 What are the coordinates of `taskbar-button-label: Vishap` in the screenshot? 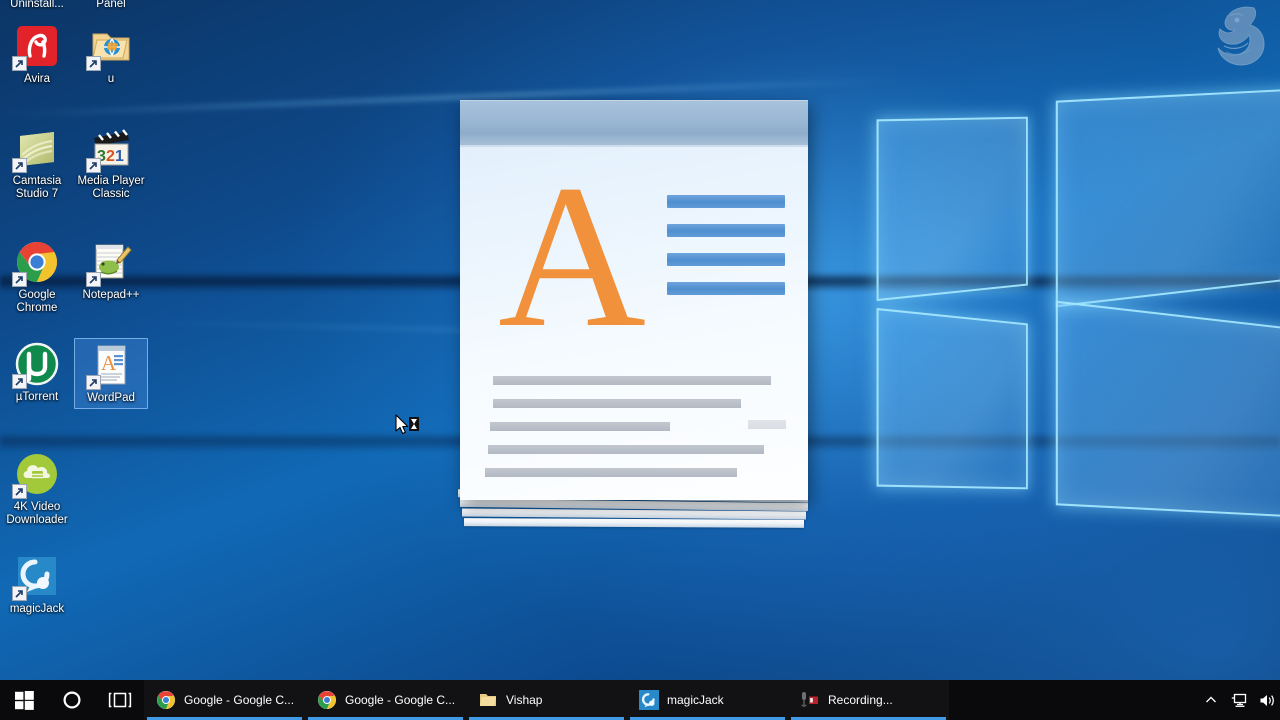 It's located at (524, 700).